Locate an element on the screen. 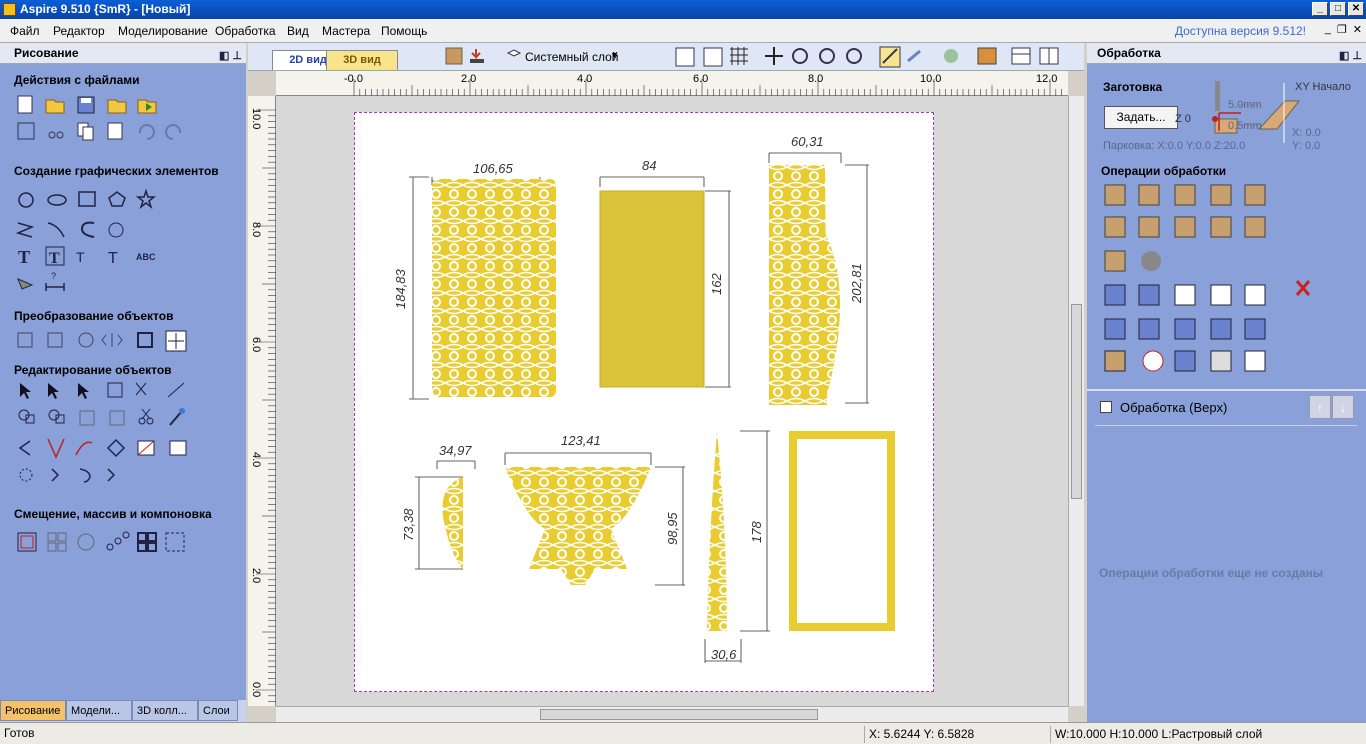  rectangle-icon is located at coordinates (87, 199).